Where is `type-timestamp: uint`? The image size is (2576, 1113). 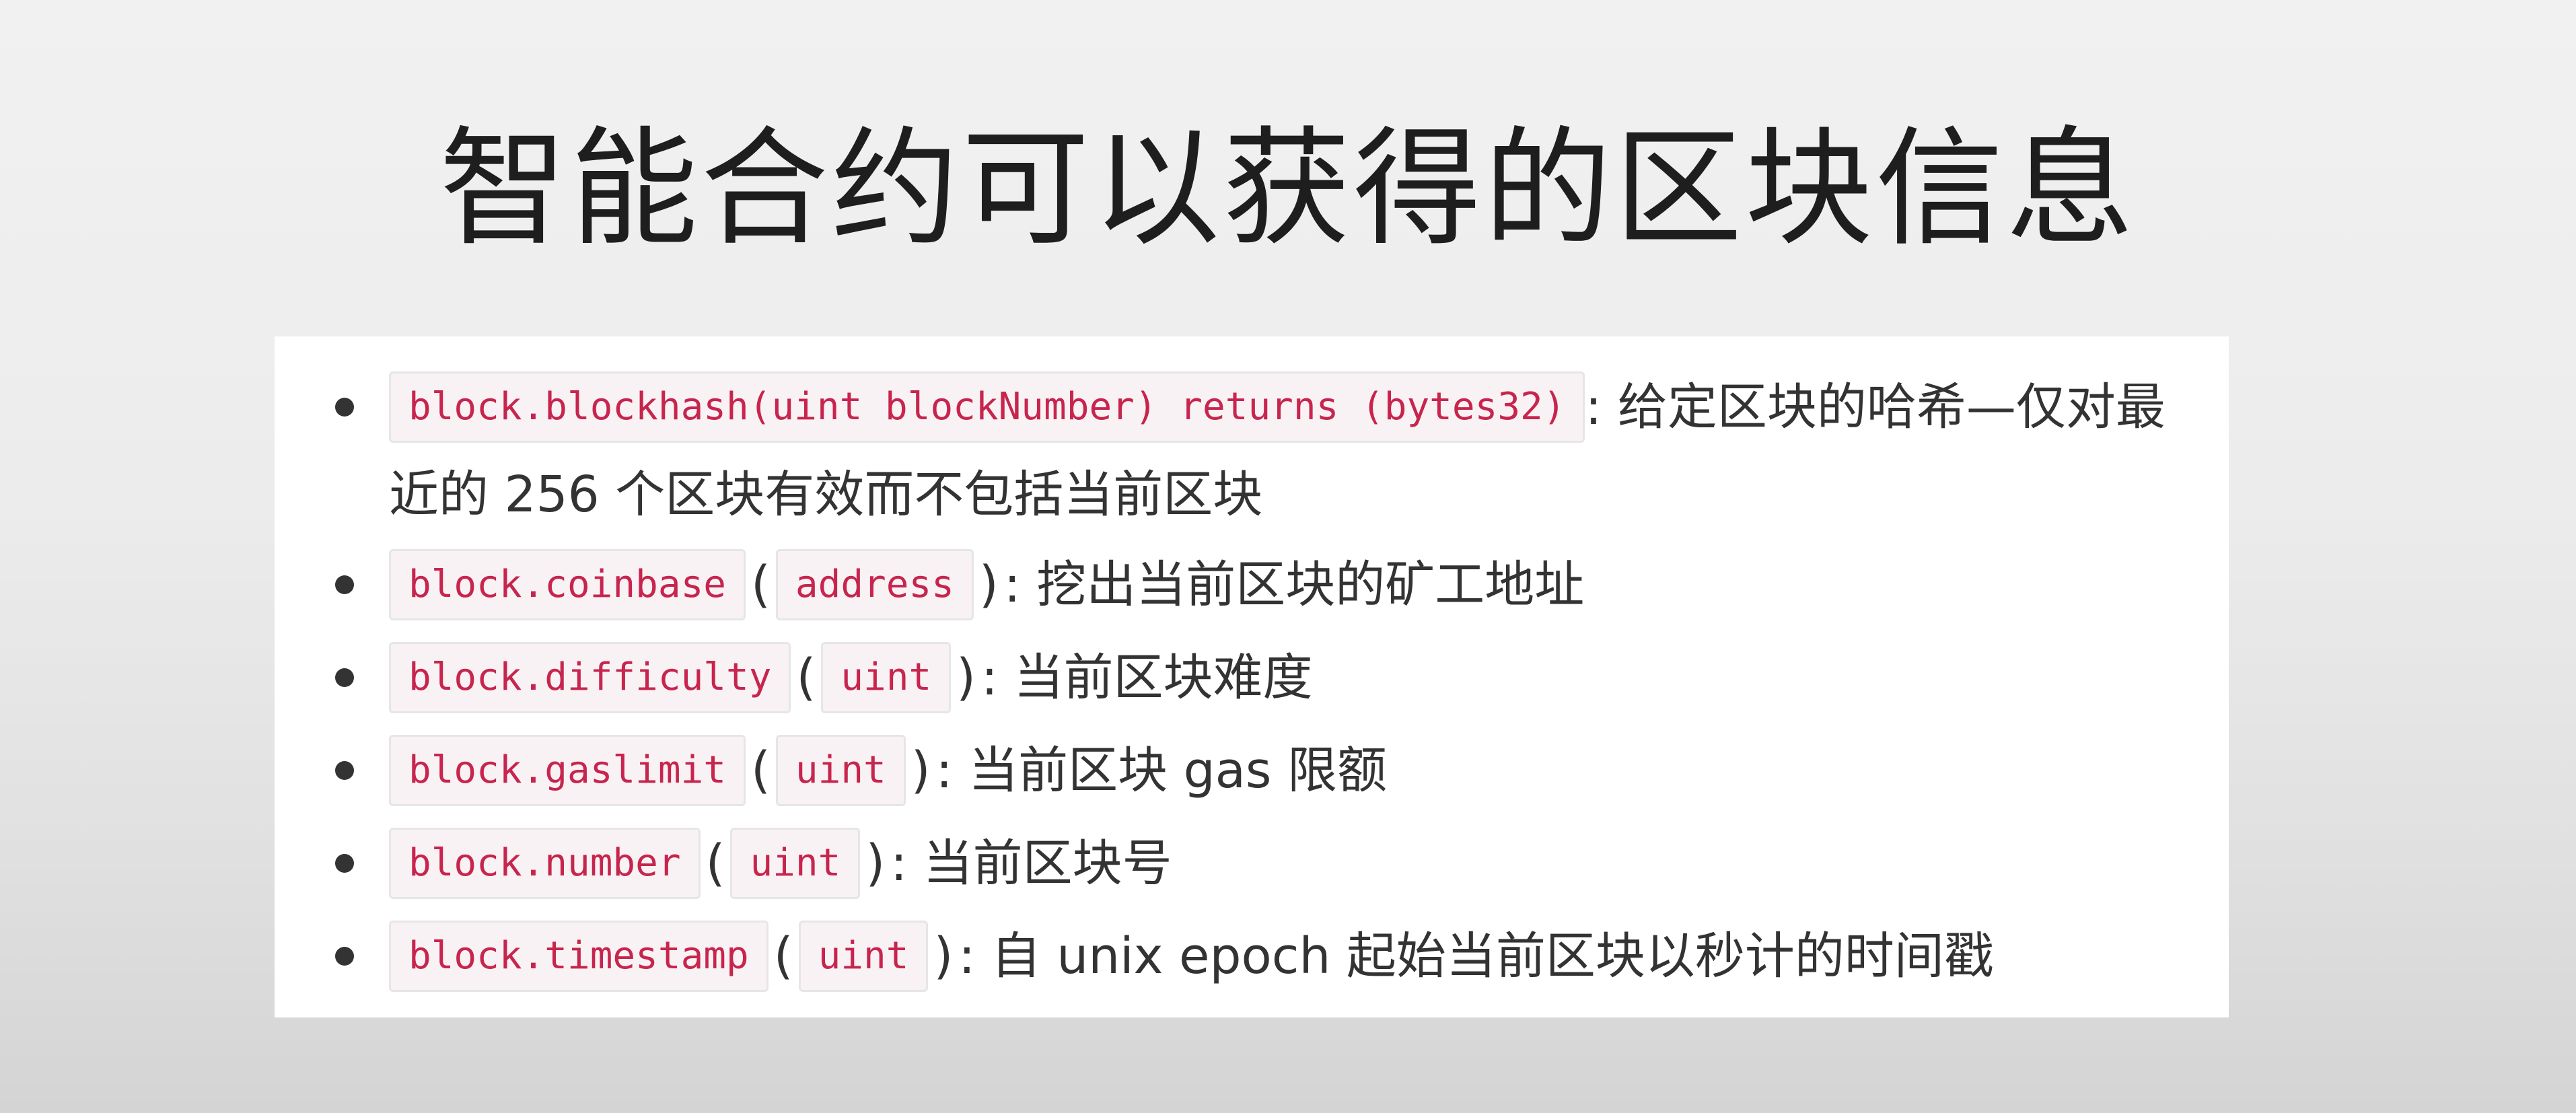 type-timestamp: uint is located at coordinates (863, 957).